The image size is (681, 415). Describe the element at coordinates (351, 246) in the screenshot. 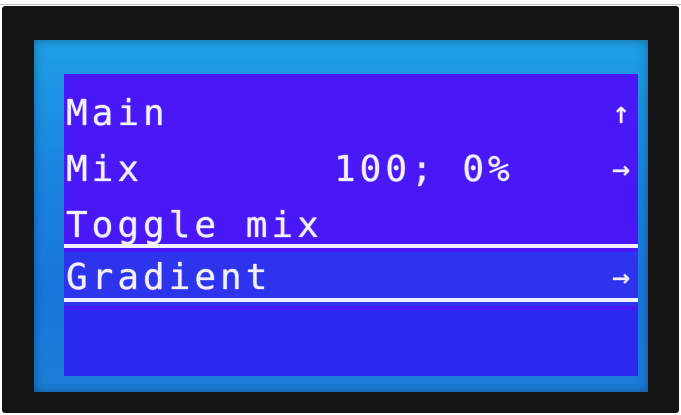

I see `selection-top-rule` at that location.